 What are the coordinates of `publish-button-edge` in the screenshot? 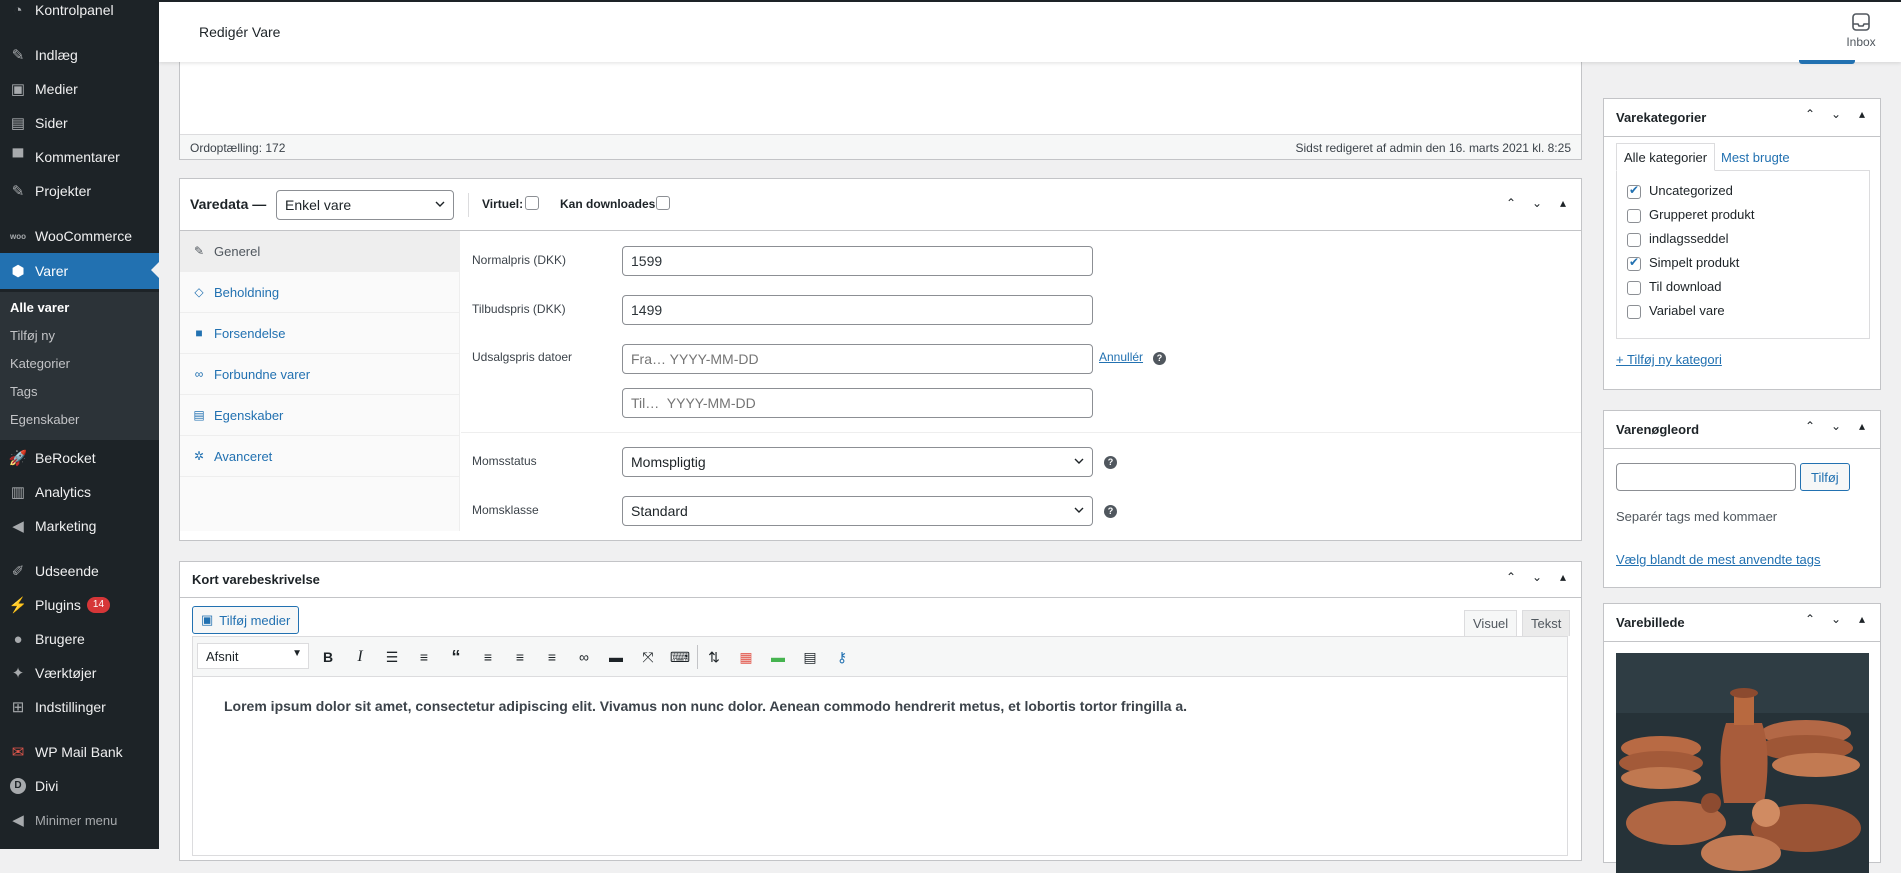 It's located at (1827, 62).